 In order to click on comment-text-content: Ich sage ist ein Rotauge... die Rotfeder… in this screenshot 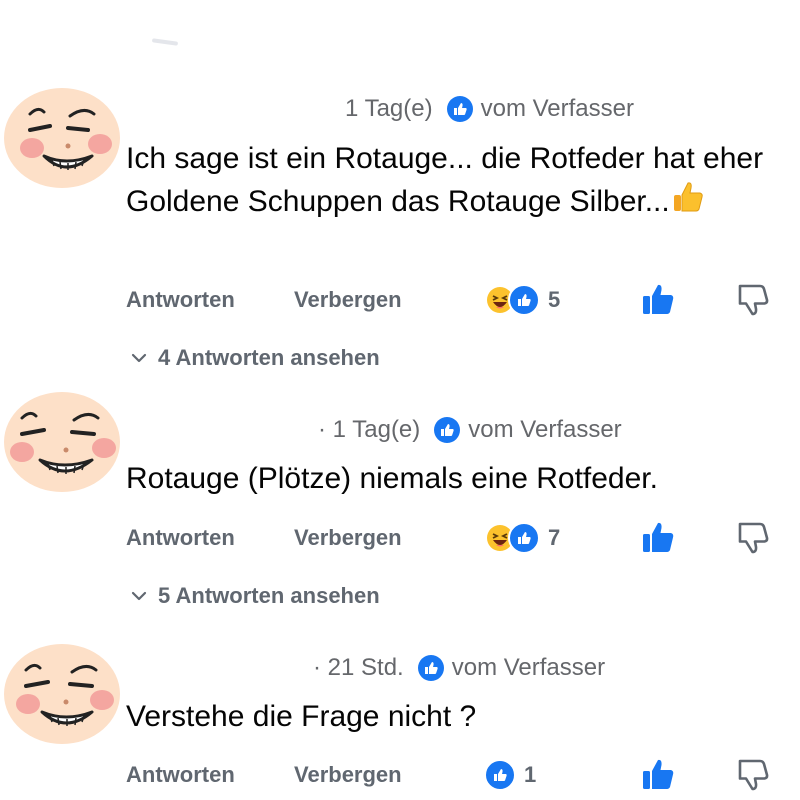, I will do `click(445, 180)`.